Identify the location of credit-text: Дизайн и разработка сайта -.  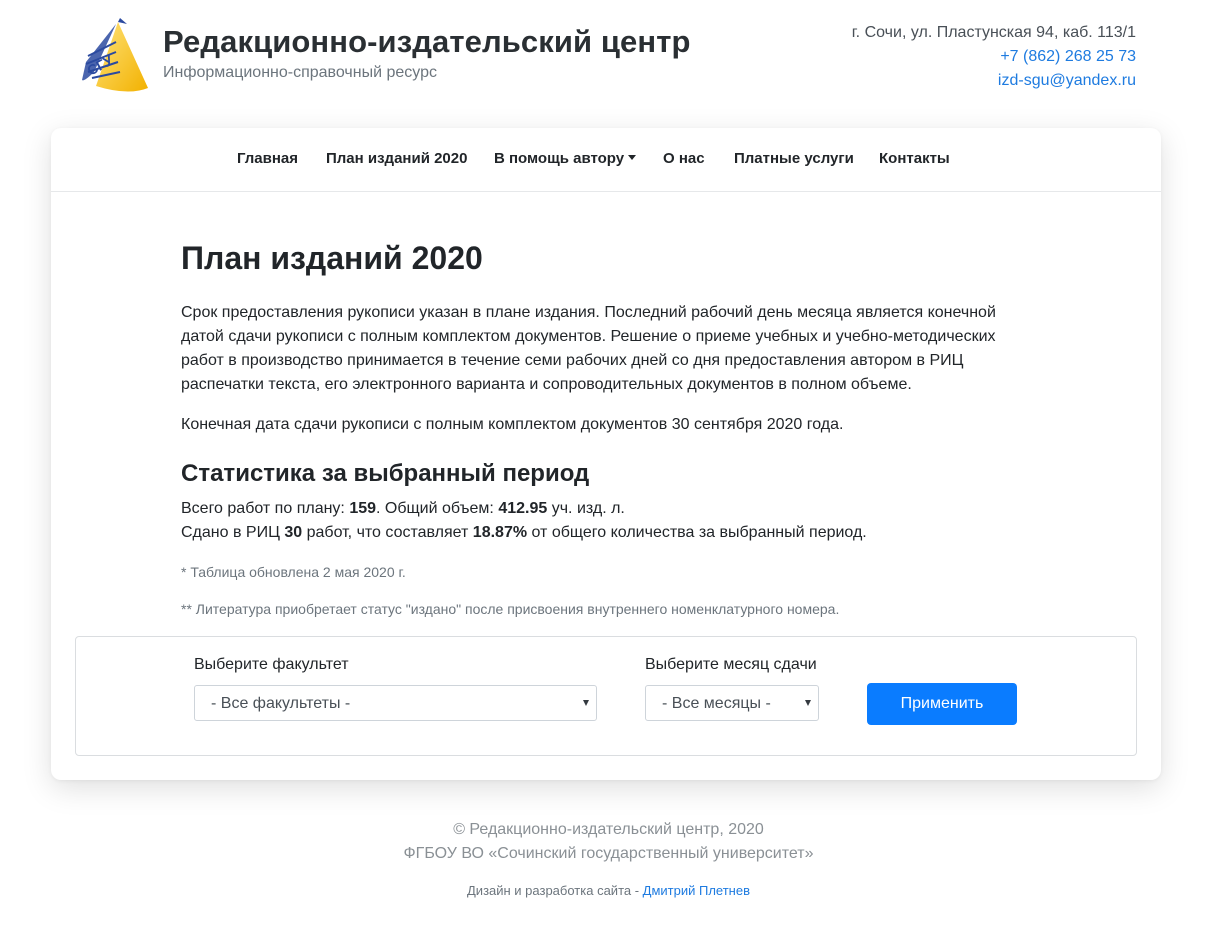
(555, 890).